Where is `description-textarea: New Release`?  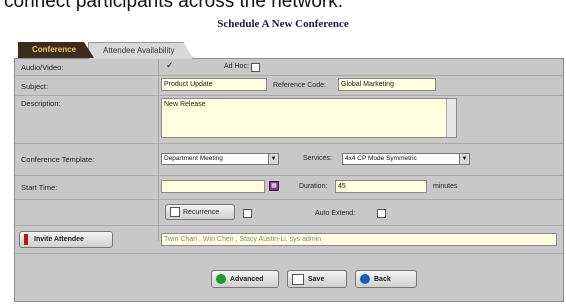 description-textarea: New Release is located at coordinates (309, 118).